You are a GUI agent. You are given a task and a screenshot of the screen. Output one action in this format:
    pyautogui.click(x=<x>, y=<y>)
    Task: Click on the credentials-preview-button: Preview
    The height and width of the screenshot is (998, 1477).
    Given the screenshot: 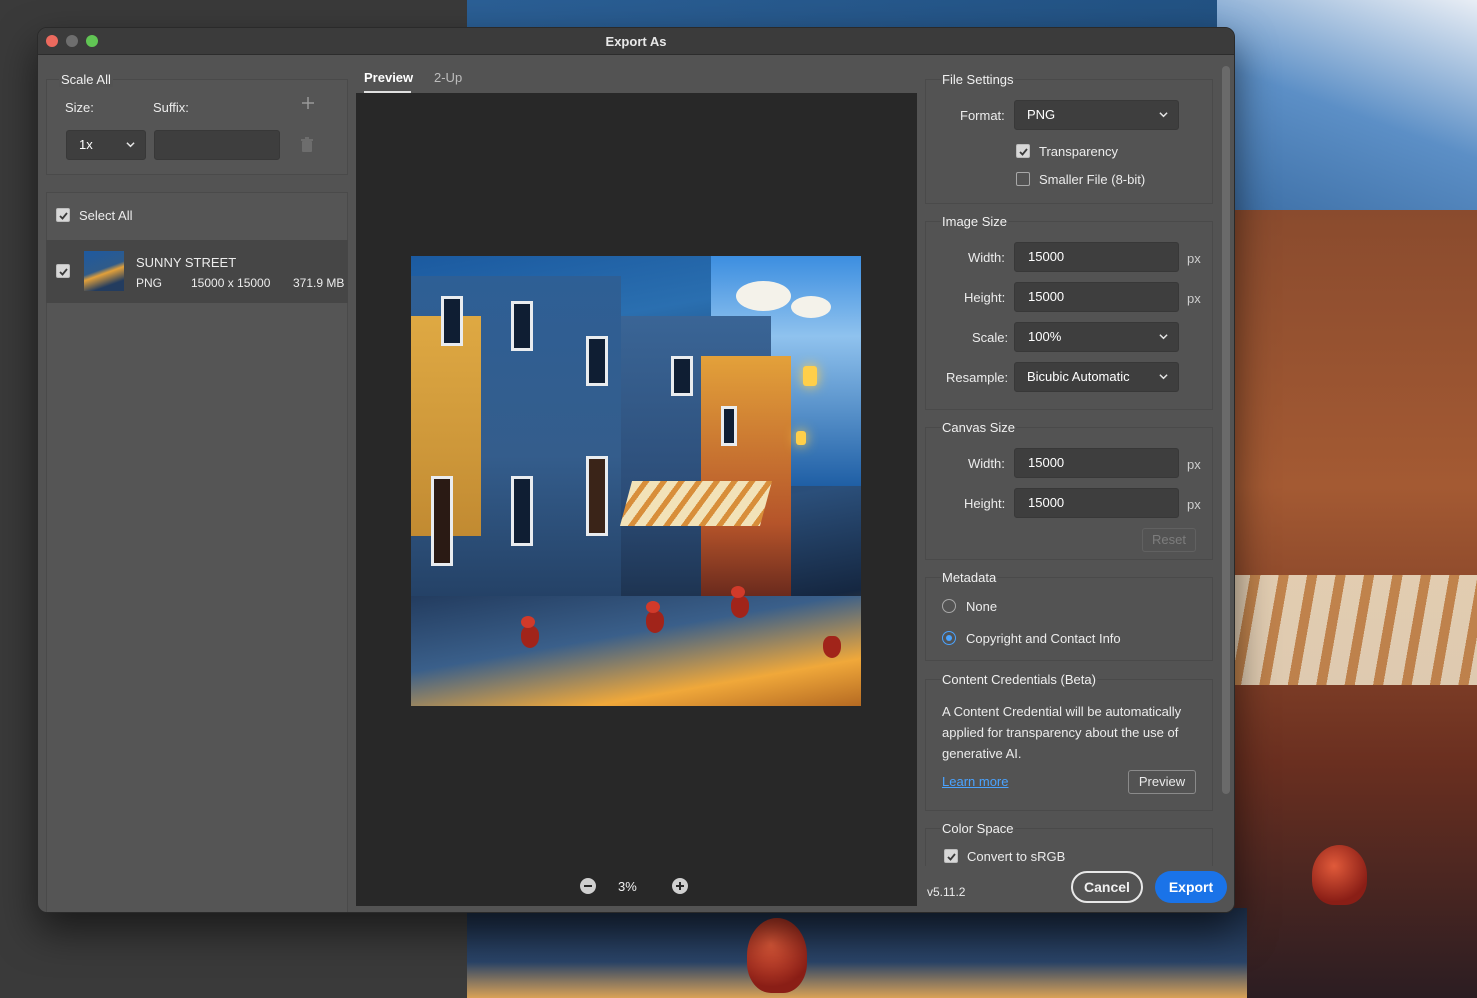 What is the action you would take?
    pyautogui.click(x=1162, y=782)
    